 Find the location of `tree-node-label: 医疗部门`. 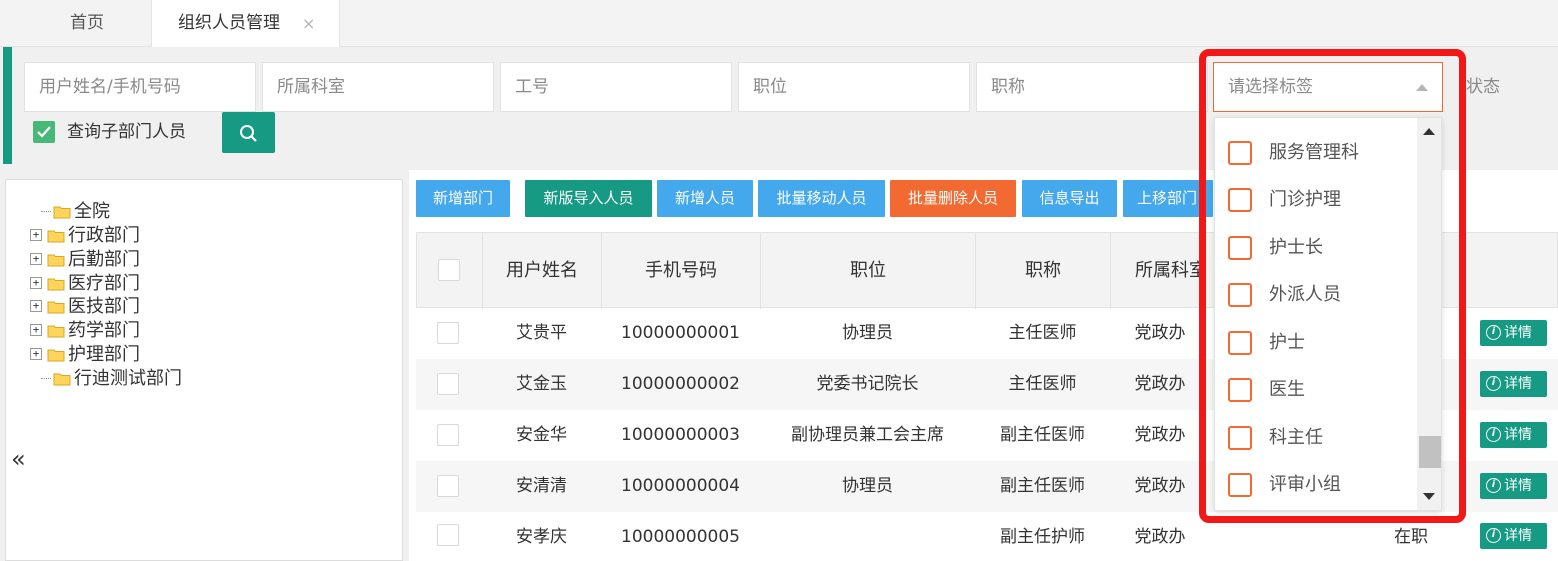

tree-node-label: 医疗部门 is located at coordinates (104, 283).